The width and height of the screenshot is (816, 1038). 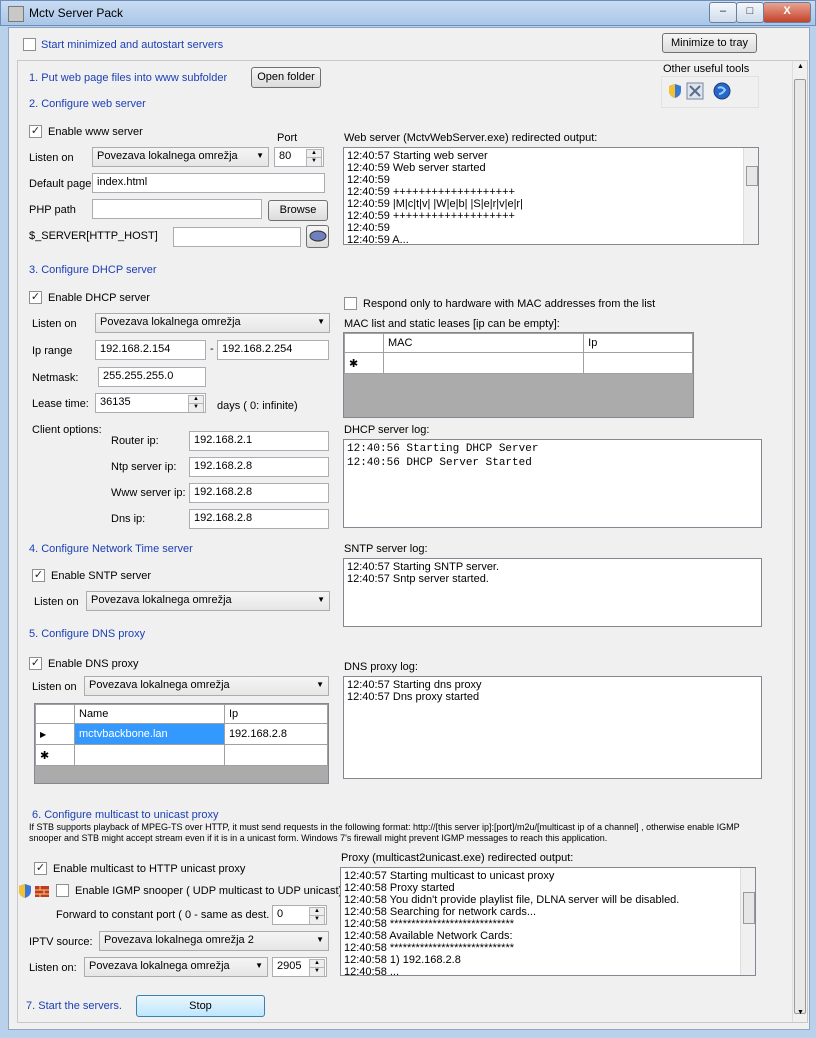 I want to click on mcast-listen-select: Povezava lokalnega omrežja ▼, so click(x=176, y=967).